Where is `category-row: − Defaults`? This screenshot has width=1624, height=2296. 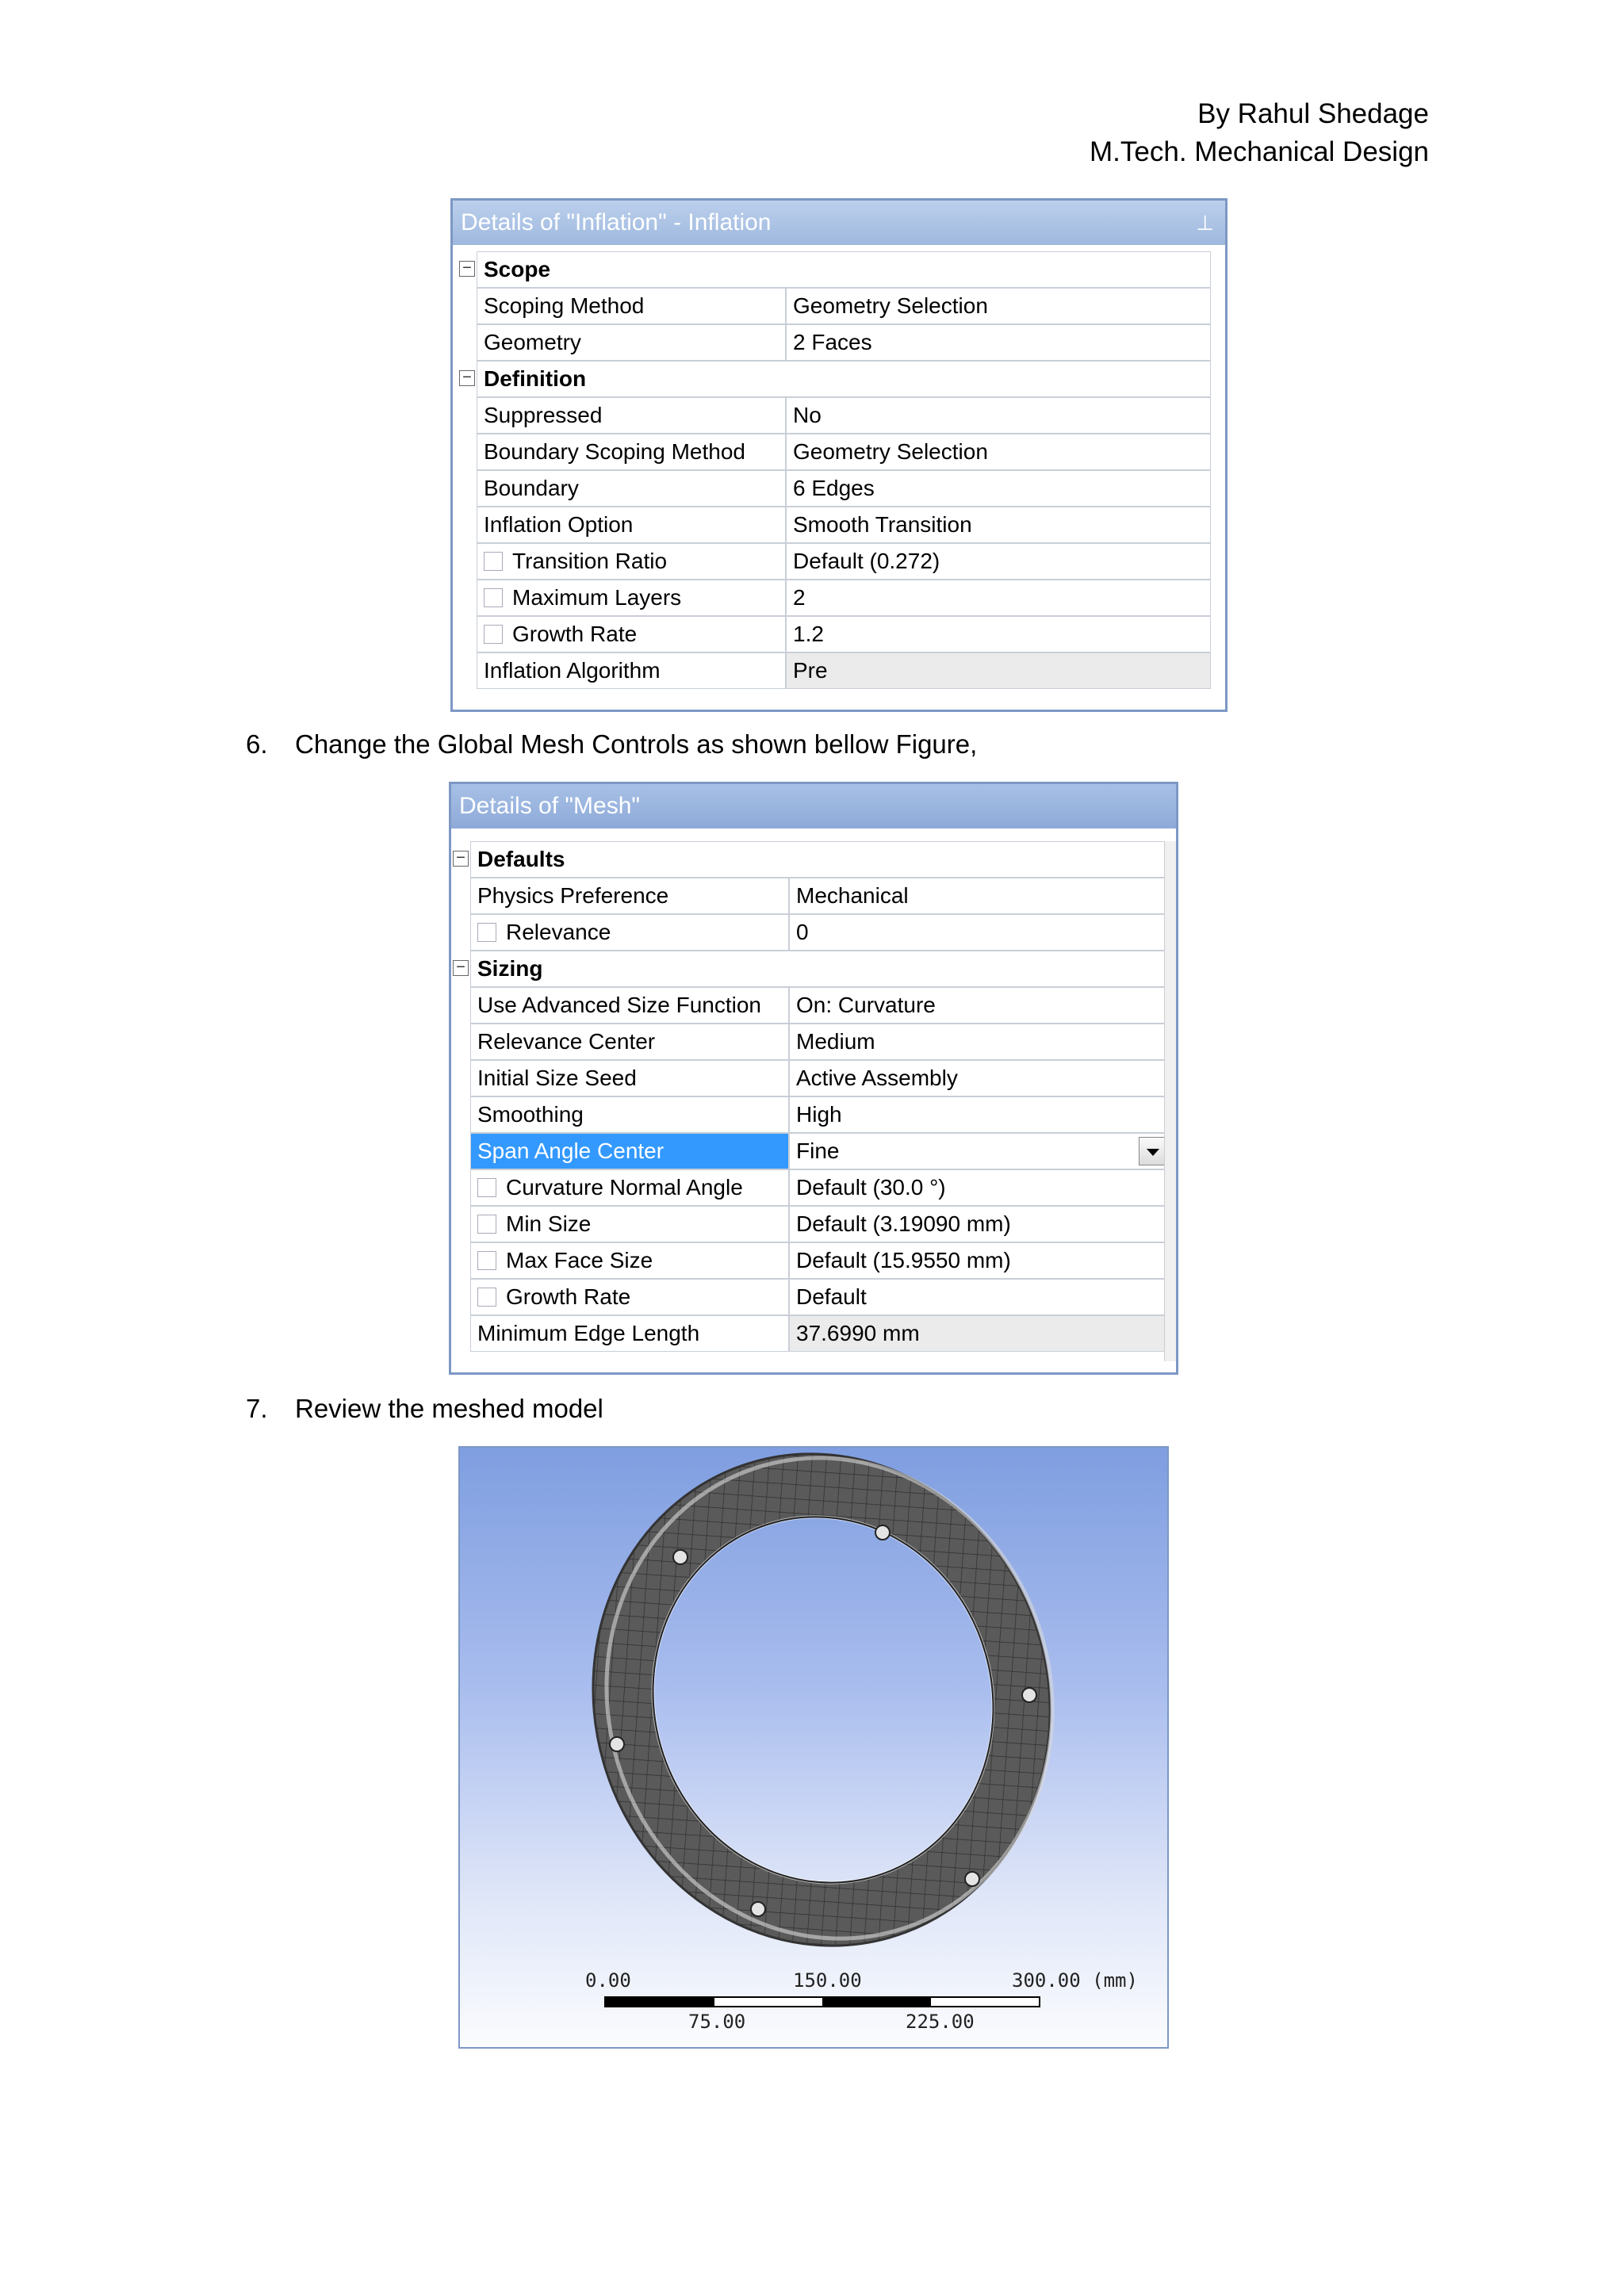 category-row: − Defaults is located at coordinates (810, 860).